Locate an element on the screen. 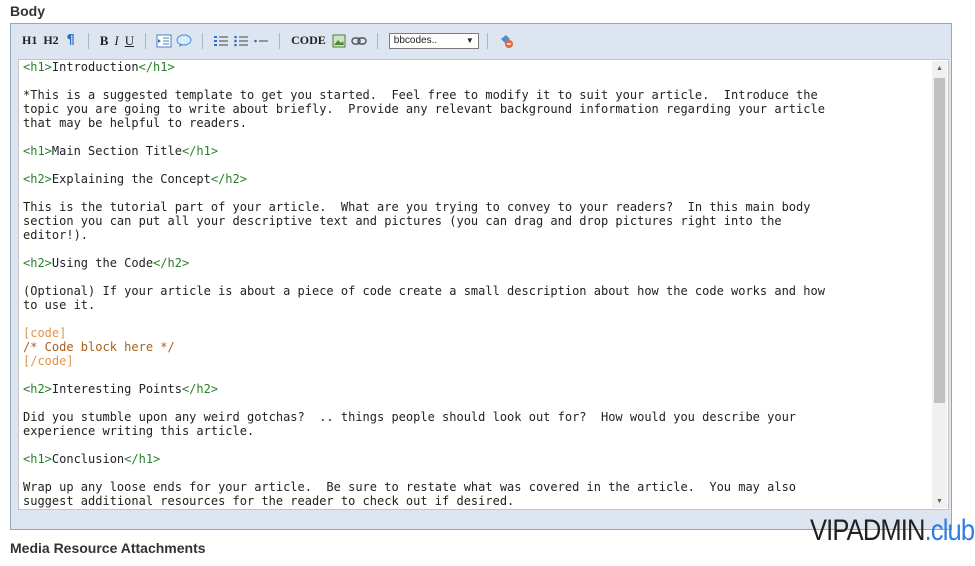  editor-text-span: [code] is located at coordinates (45, 333).